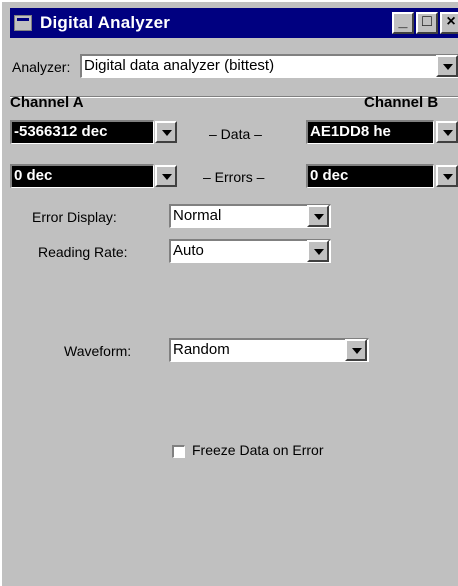 The image size is (458, 586). What do you see at coordinates (74, 217) in the screenshot?
I see `error-display-label: Error Display:` at bounding box center [74, 217].